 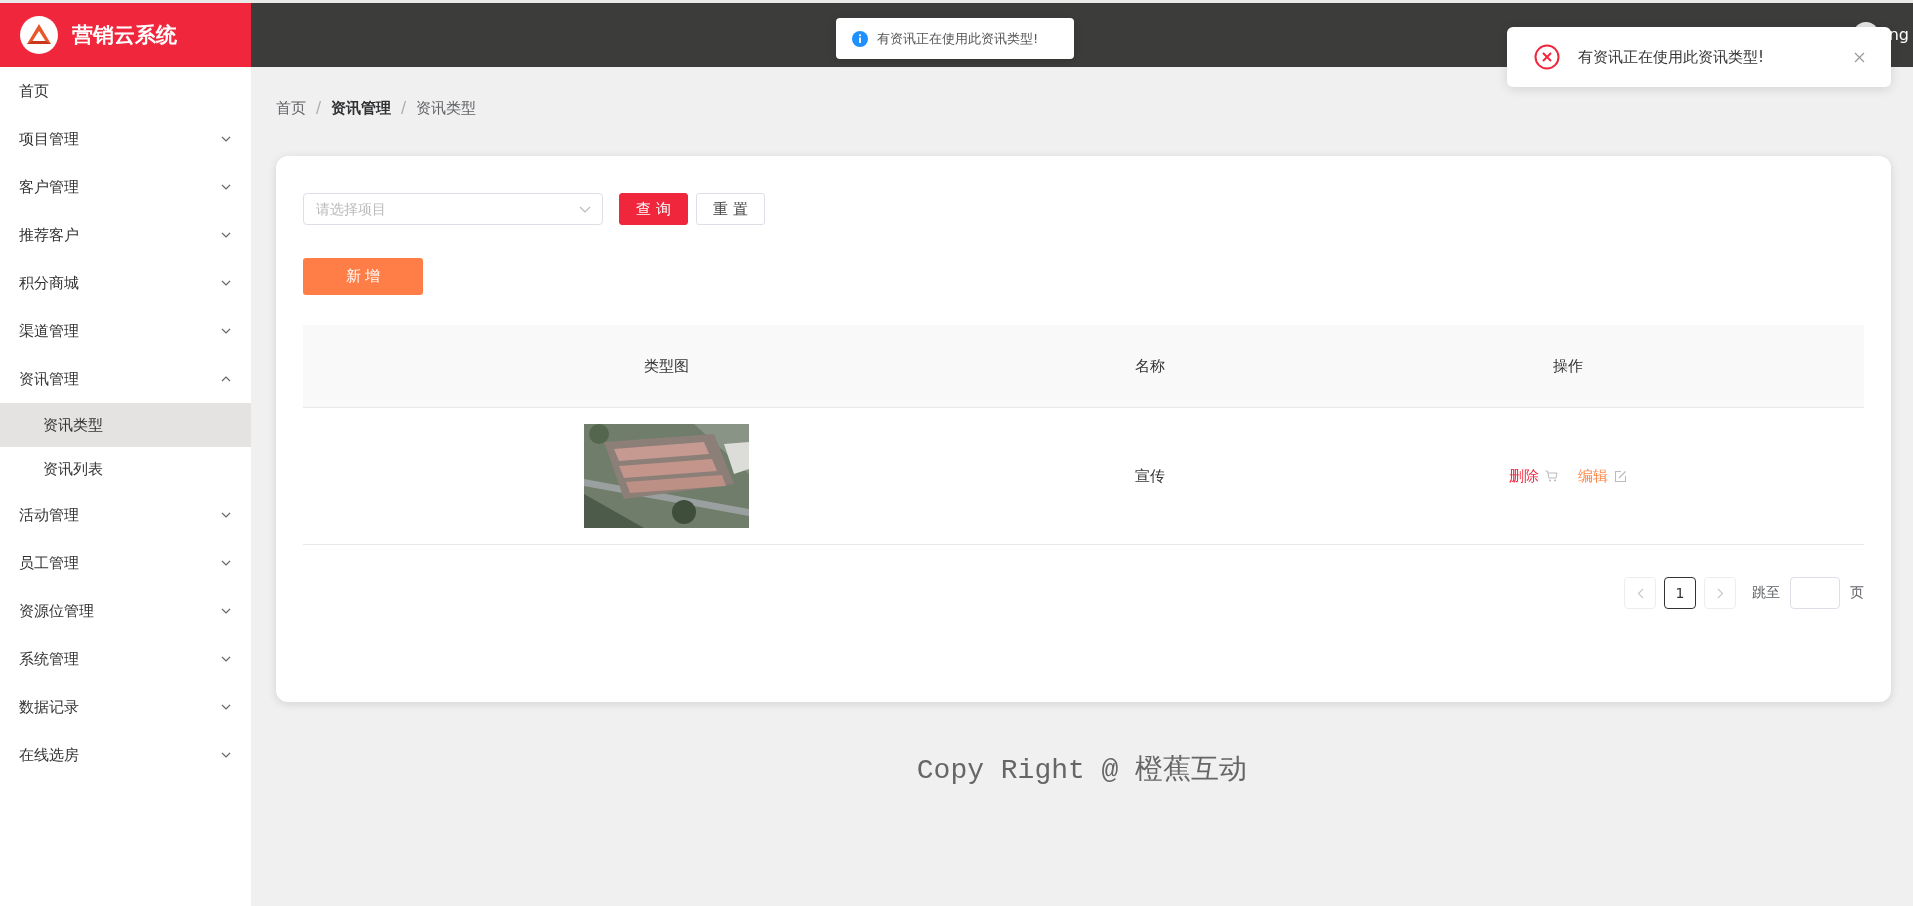 What do you see at coordinates (124, 35) in the screenshot?
I see `app-title: 营销云系统` at bounding box center [124, 35].